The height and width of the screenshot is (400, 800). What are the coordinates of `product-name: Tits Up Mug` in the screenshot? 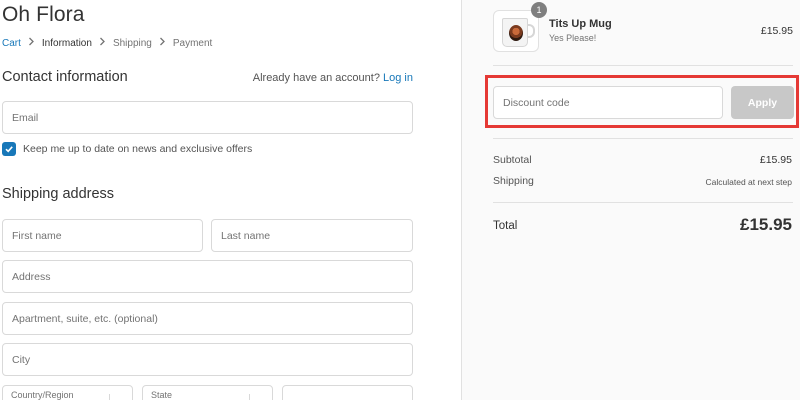 It's located at (580, 24).